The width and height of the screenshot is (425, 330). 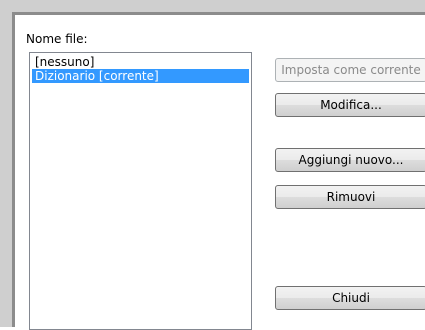 What do you see at coordinates (350, 298) in the screenshot?
I see `close-button: Chiudi` at bounding box center [350, 298].